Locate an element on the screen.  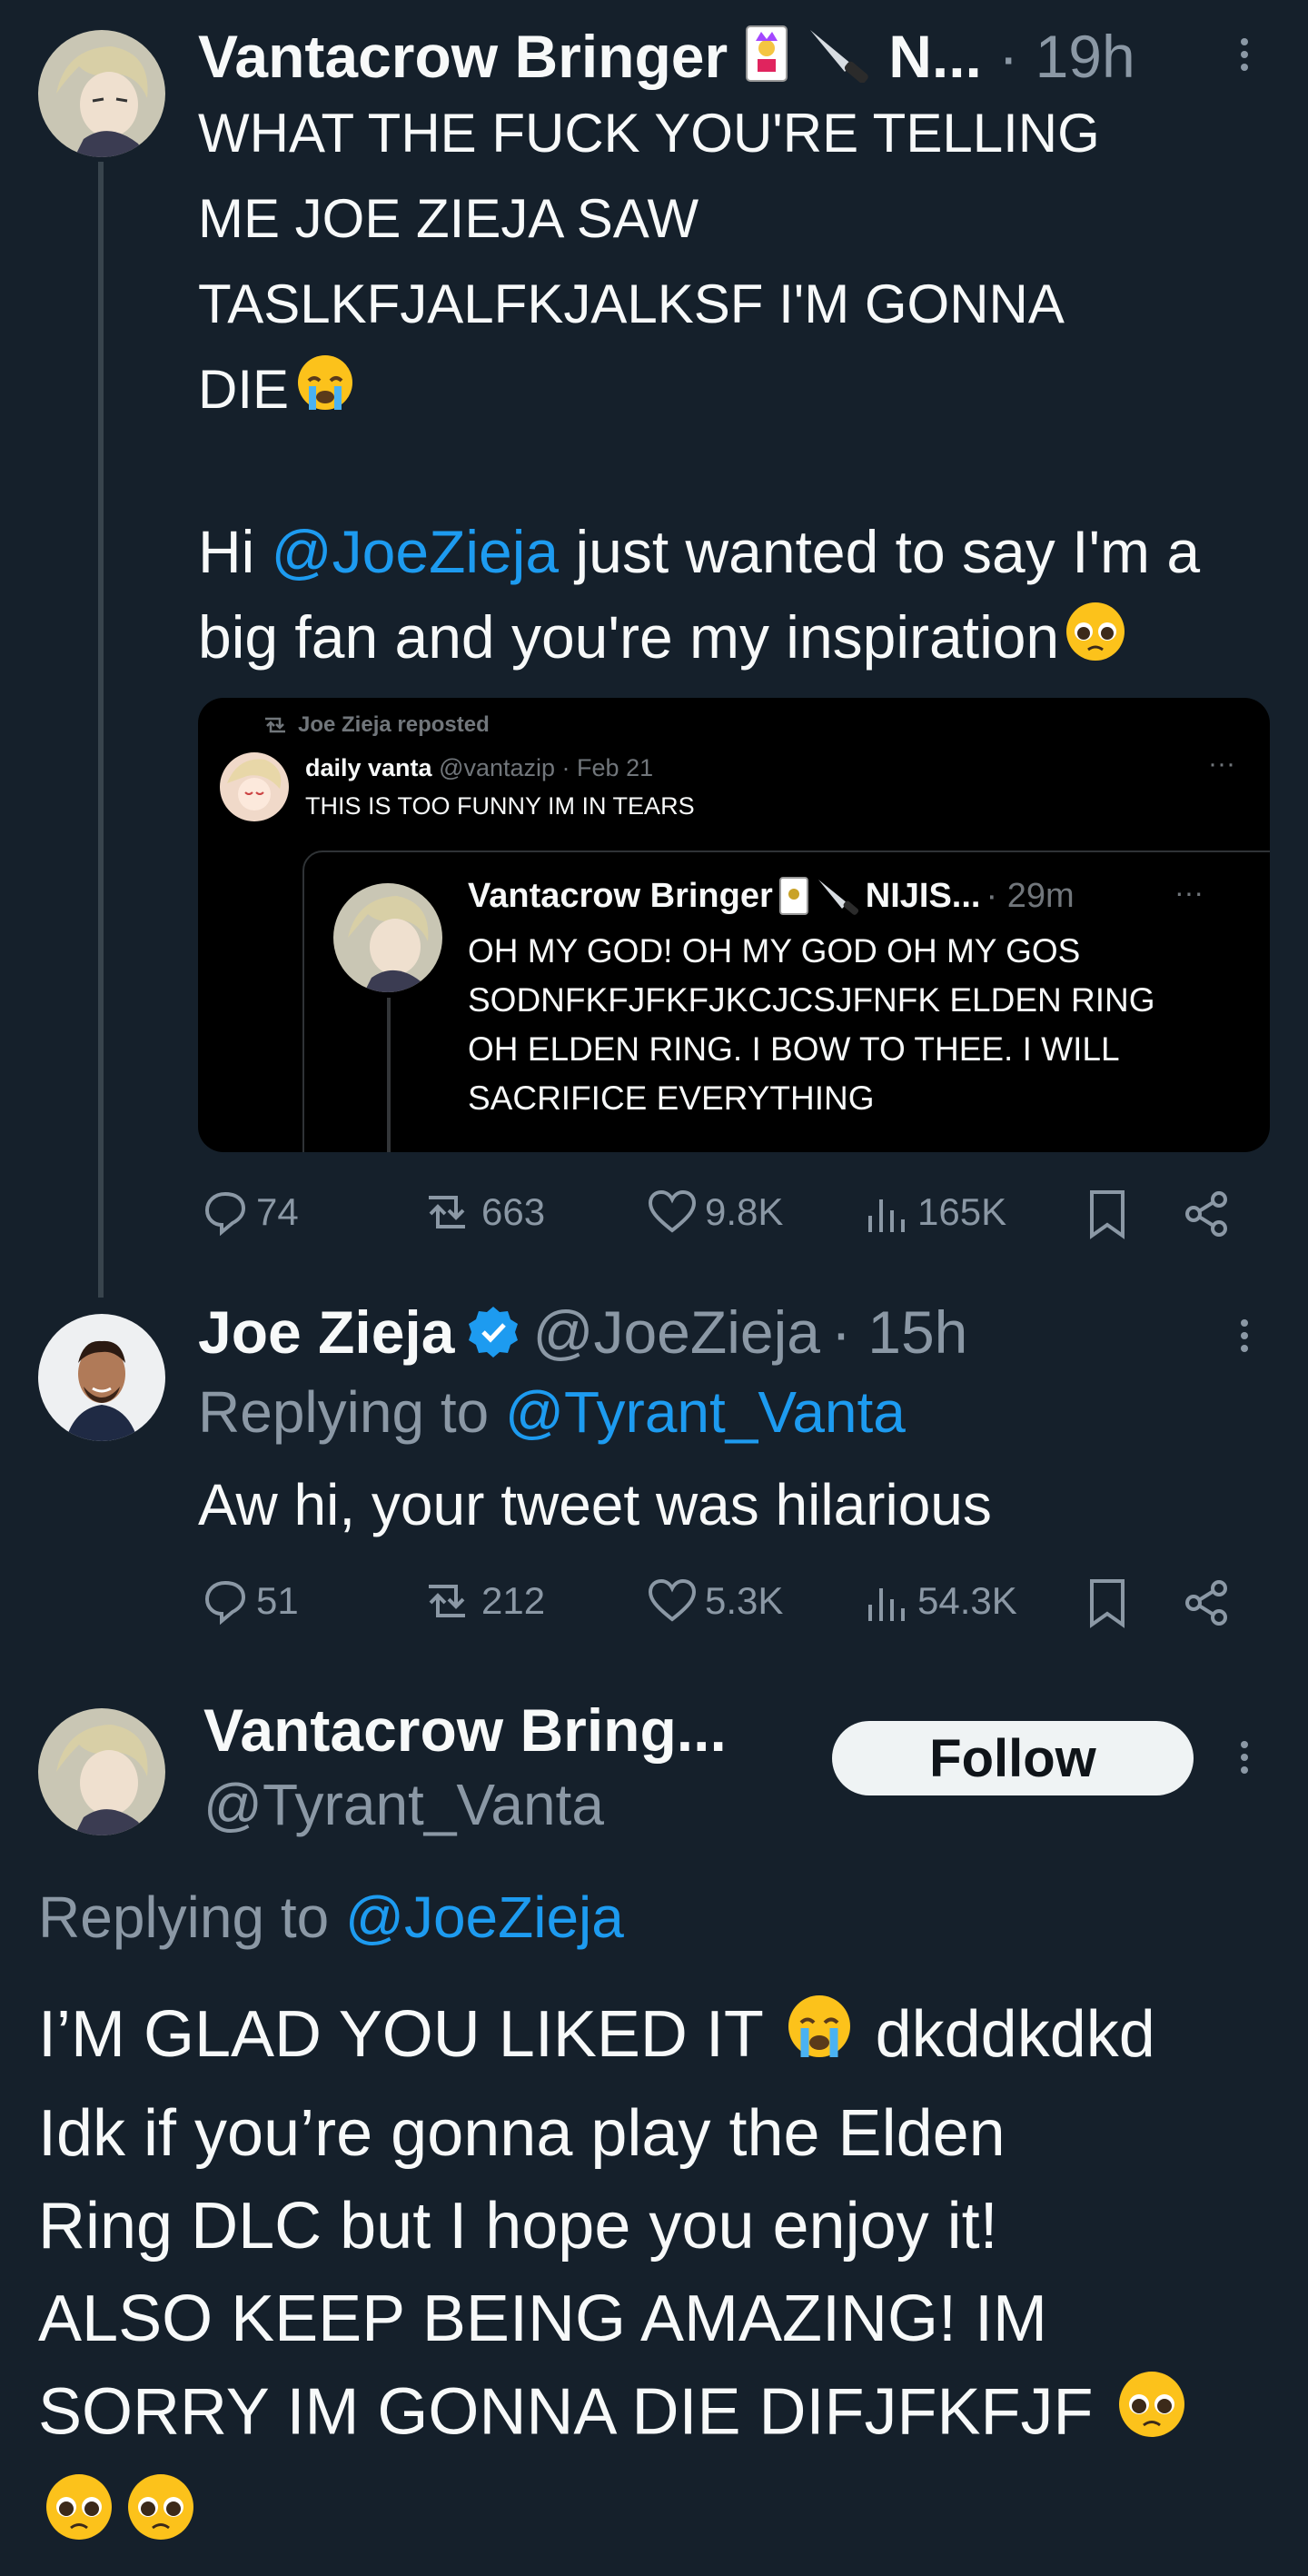
tweet3-replying-to: Replying to @JoeZieja is located at coordinates (331, 1918).